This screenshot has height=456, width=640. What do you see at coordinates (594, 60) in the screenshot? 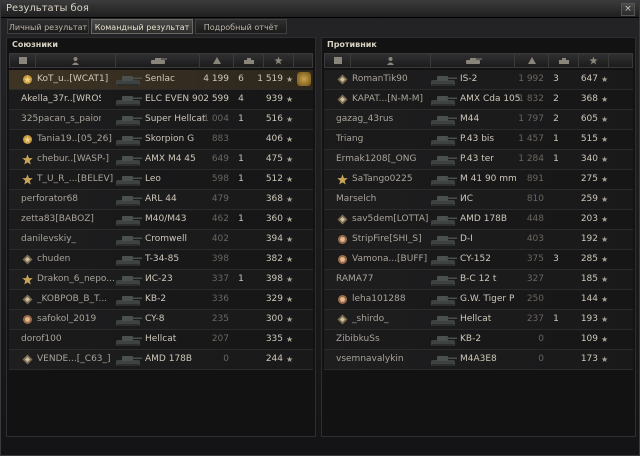
I see `enemies-sort-experience` at bounding box center [594, 60].